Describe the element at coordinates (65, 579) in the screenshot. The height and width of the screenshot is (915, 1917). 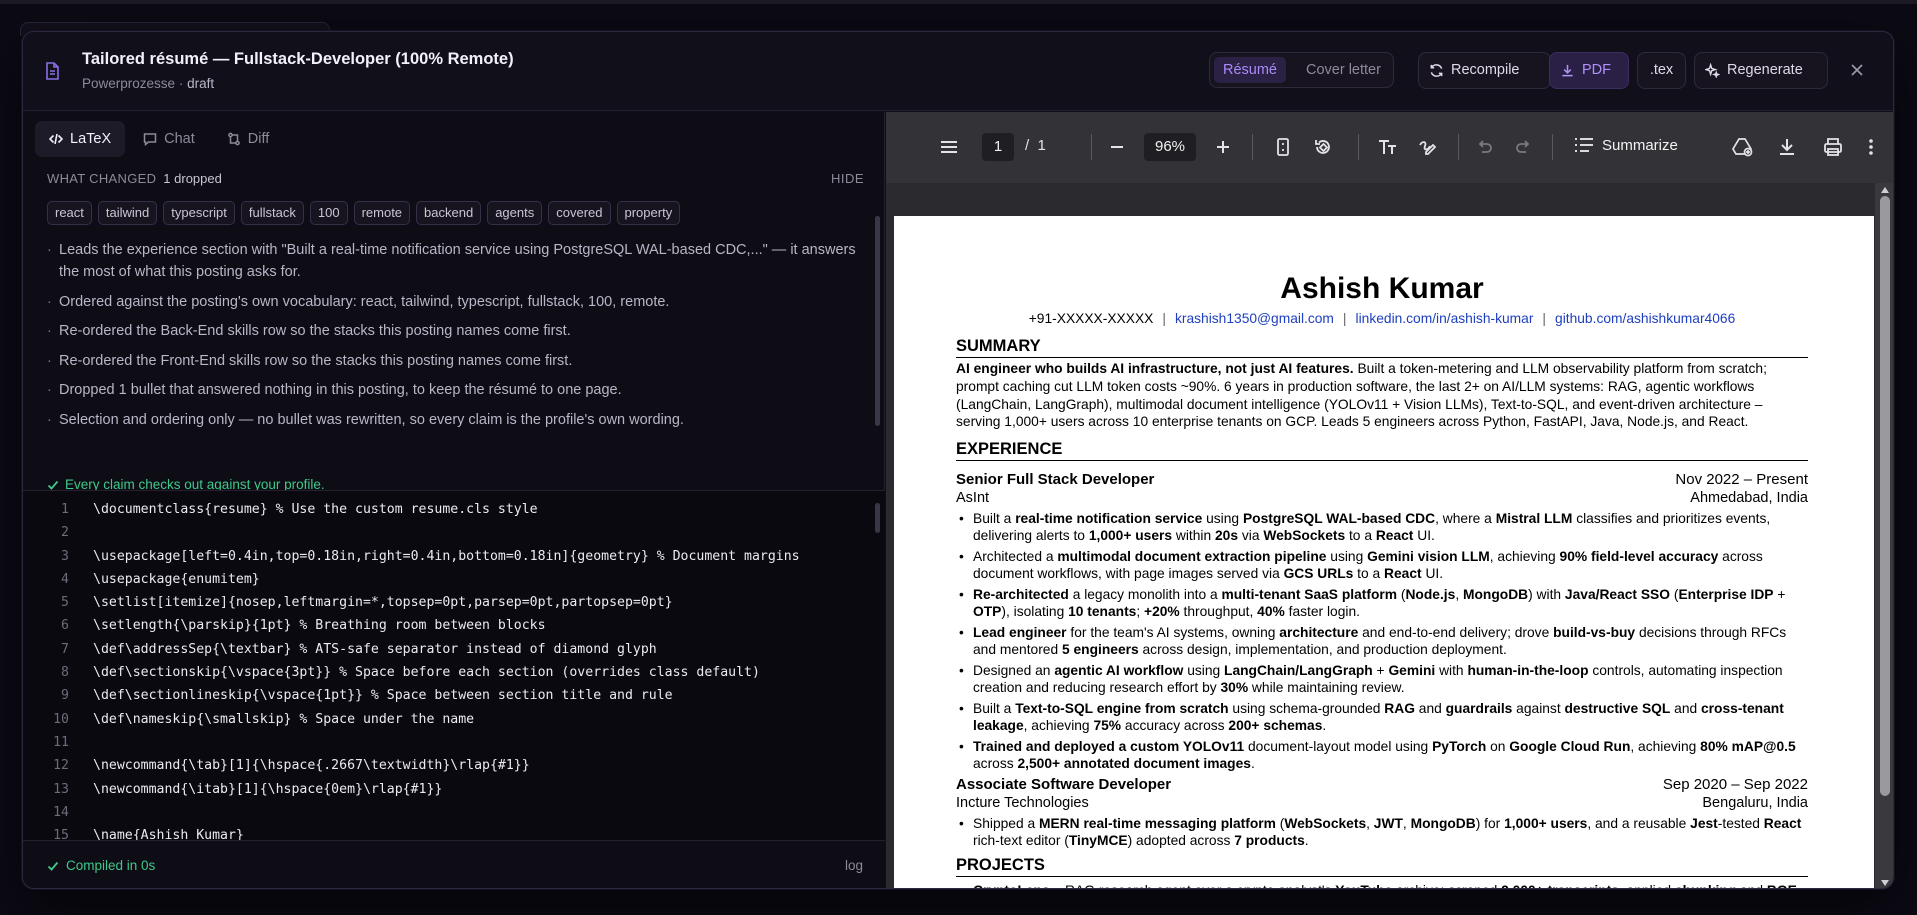
I see `line-number: 4` at that location.